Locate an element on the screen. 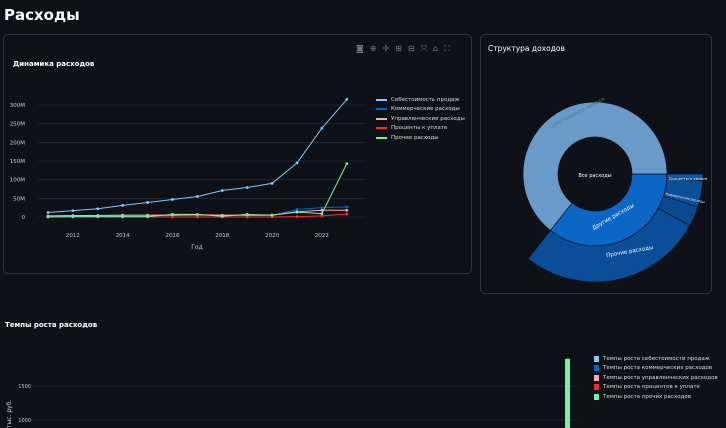 The height and width of the screenshot is (428, 726). legend-label: Темпы роста коммерческих расходов is located at coordinates (658, 368).